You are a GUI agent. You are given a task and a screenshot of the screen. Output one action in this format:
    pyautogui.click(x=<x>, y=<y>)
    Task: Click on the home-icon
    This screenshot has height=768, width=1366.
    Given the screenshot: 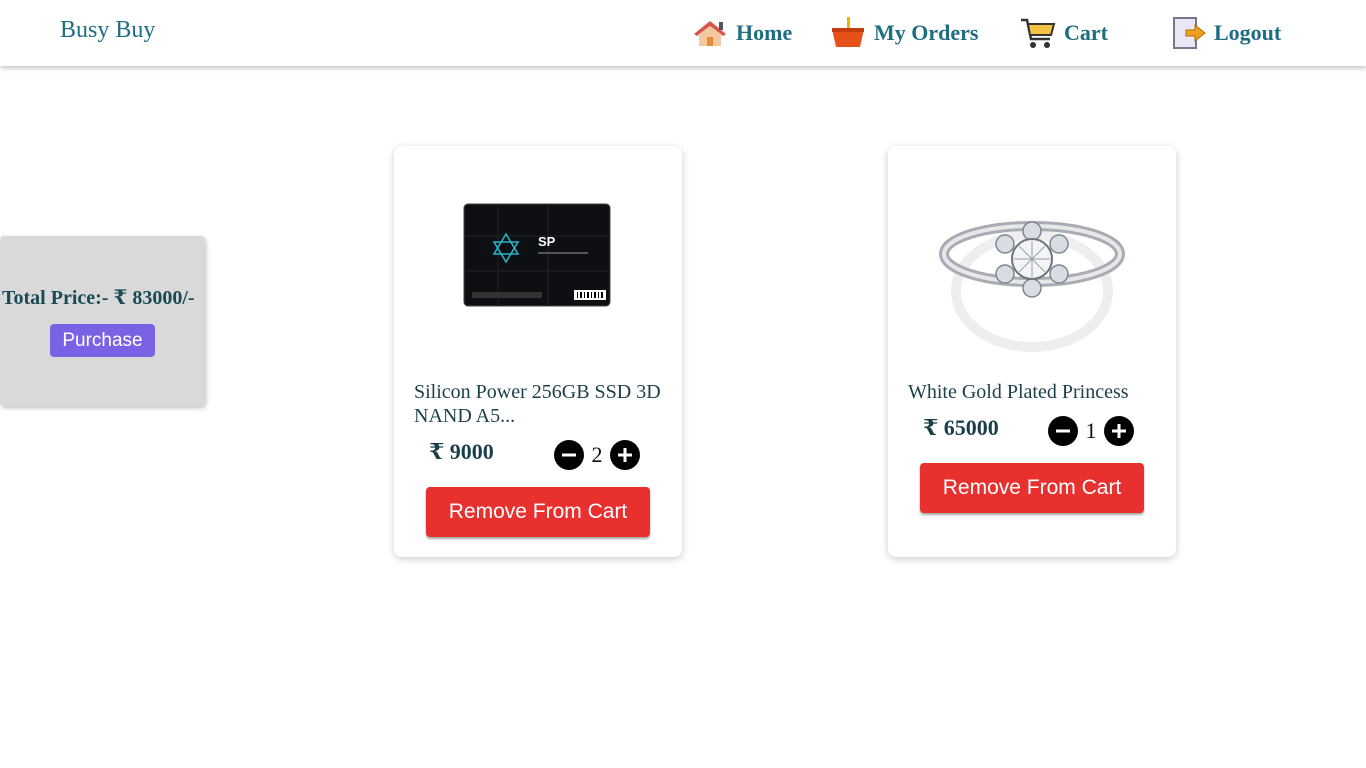 What is the action you would take?
    pyautogui.click(x=710, y=33)
    